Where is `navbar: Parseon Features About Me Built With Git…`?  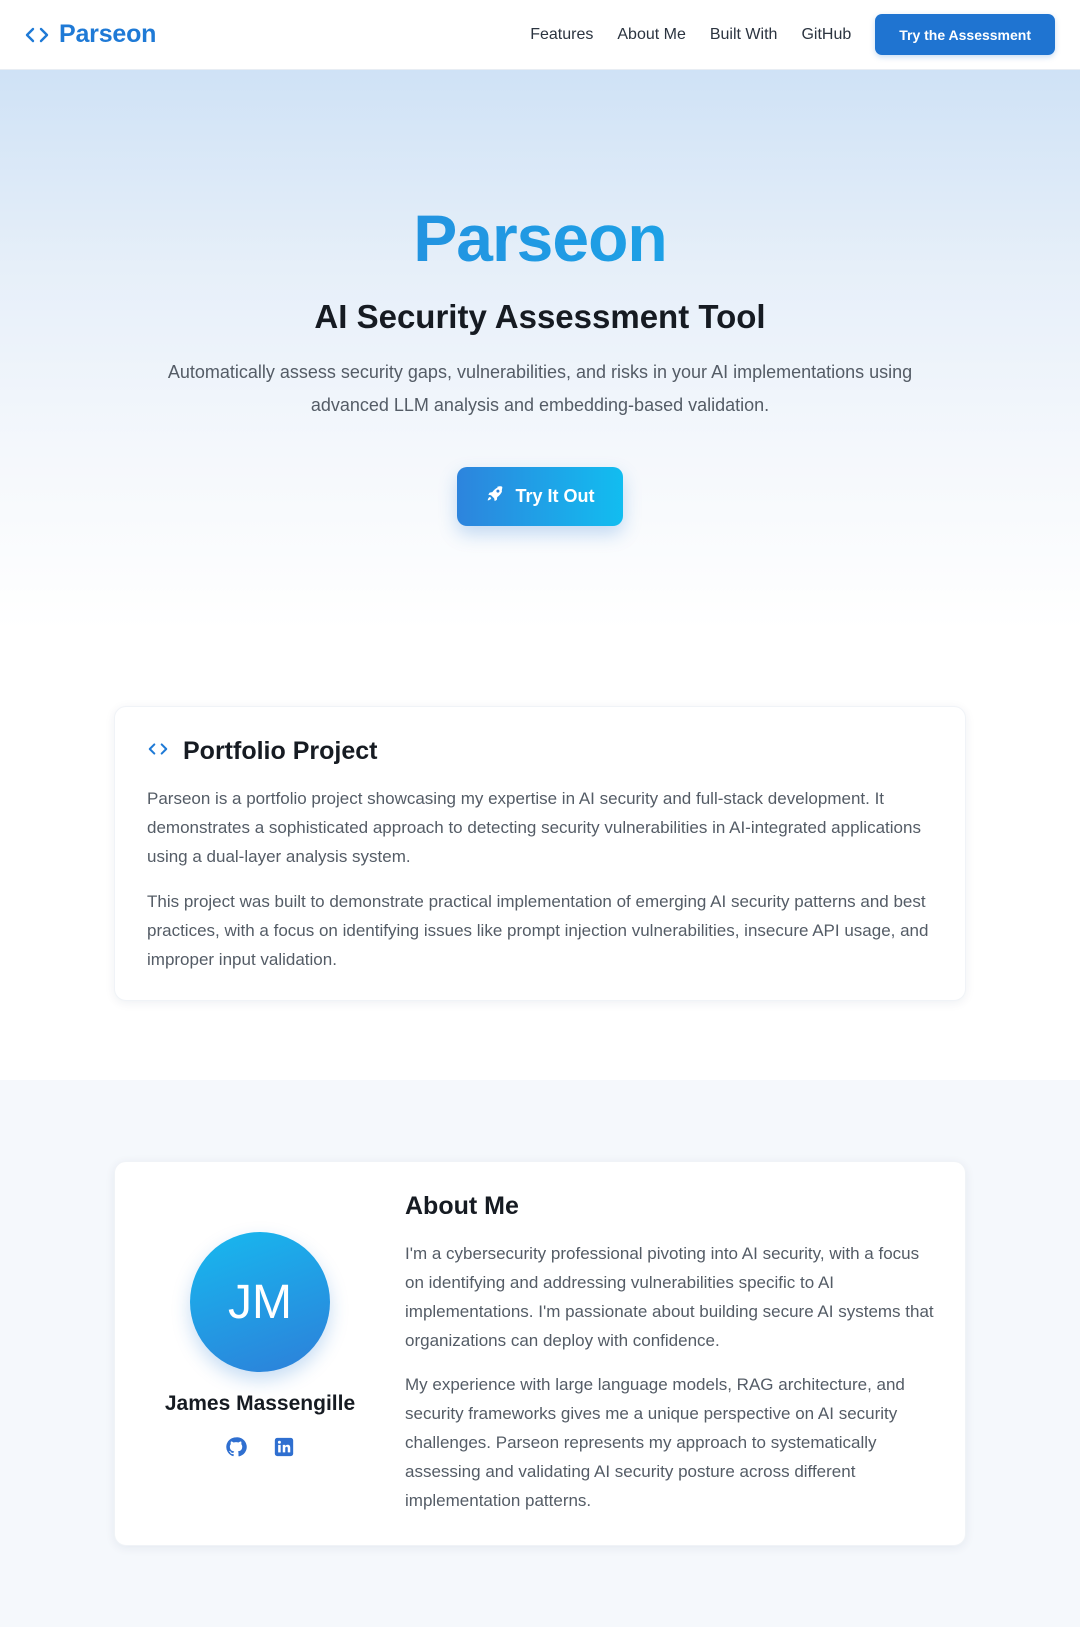 navbar: Parseon Features About Me Built With Git… is located at coordinates (540, 35).